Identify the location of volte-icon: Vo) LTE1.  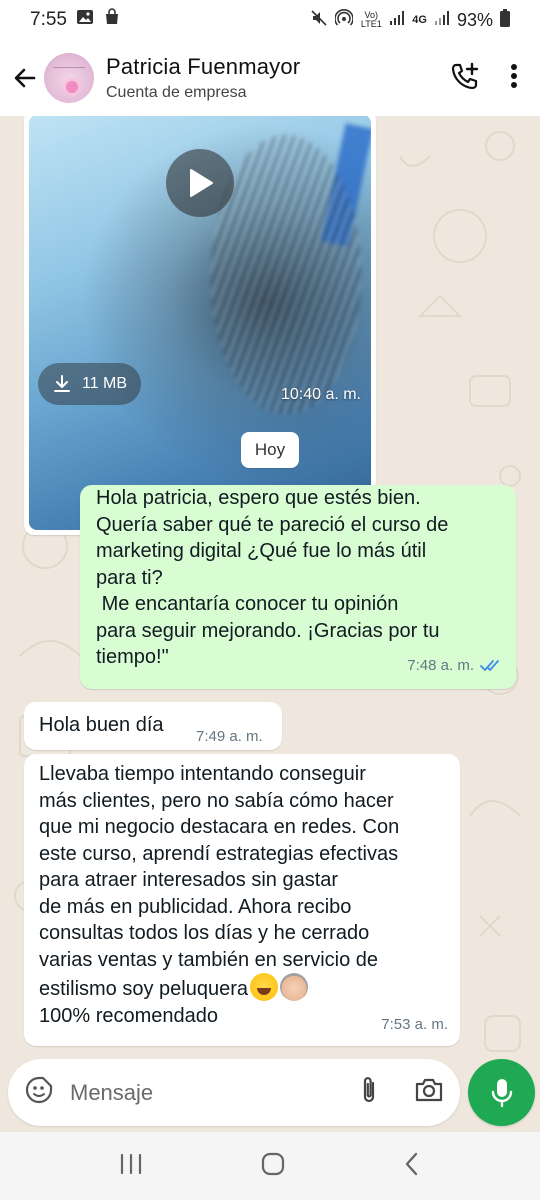
(371, 20).